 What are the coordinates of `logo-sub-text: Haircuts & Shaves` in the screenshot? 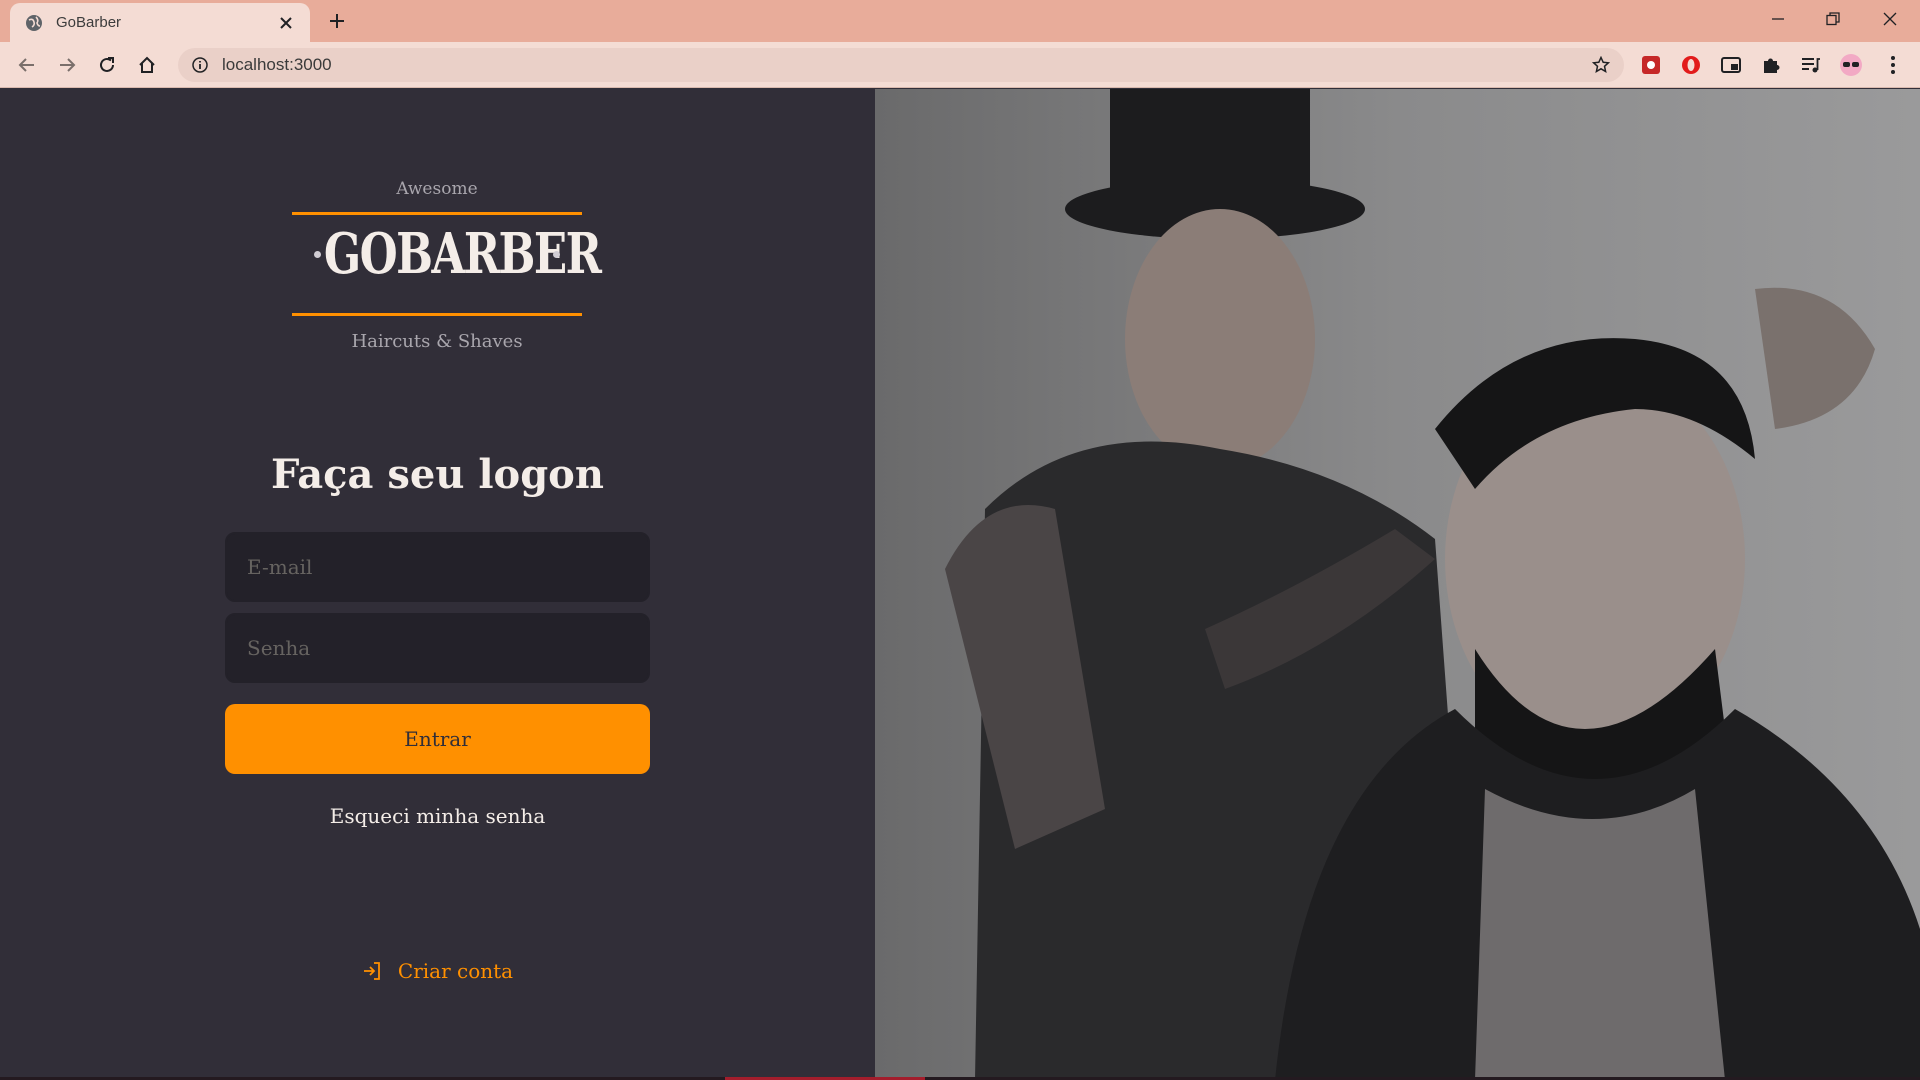 It's located at (437, 341).